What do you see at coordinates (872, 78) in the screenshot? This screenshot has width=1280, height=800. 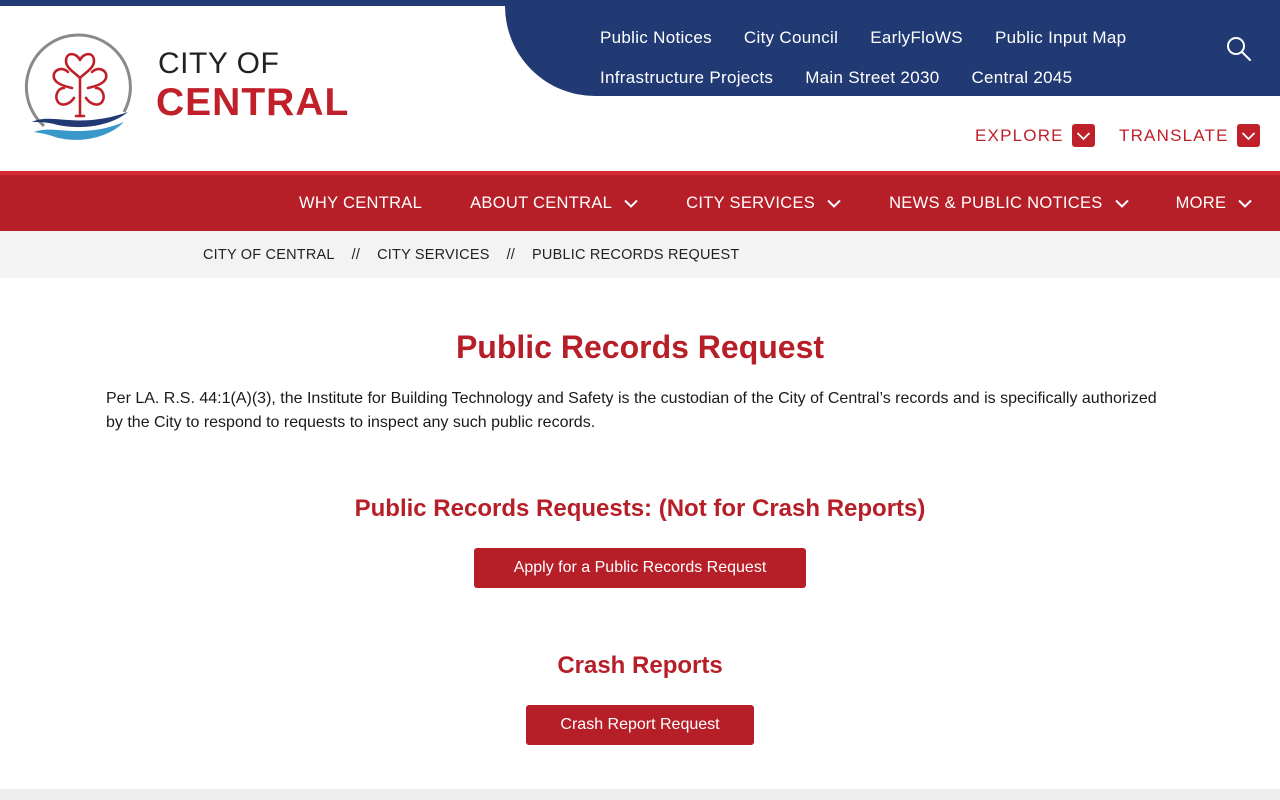 I see `util-link-main-street-2030: Main Street 2030` at bounding box center [872, 78].